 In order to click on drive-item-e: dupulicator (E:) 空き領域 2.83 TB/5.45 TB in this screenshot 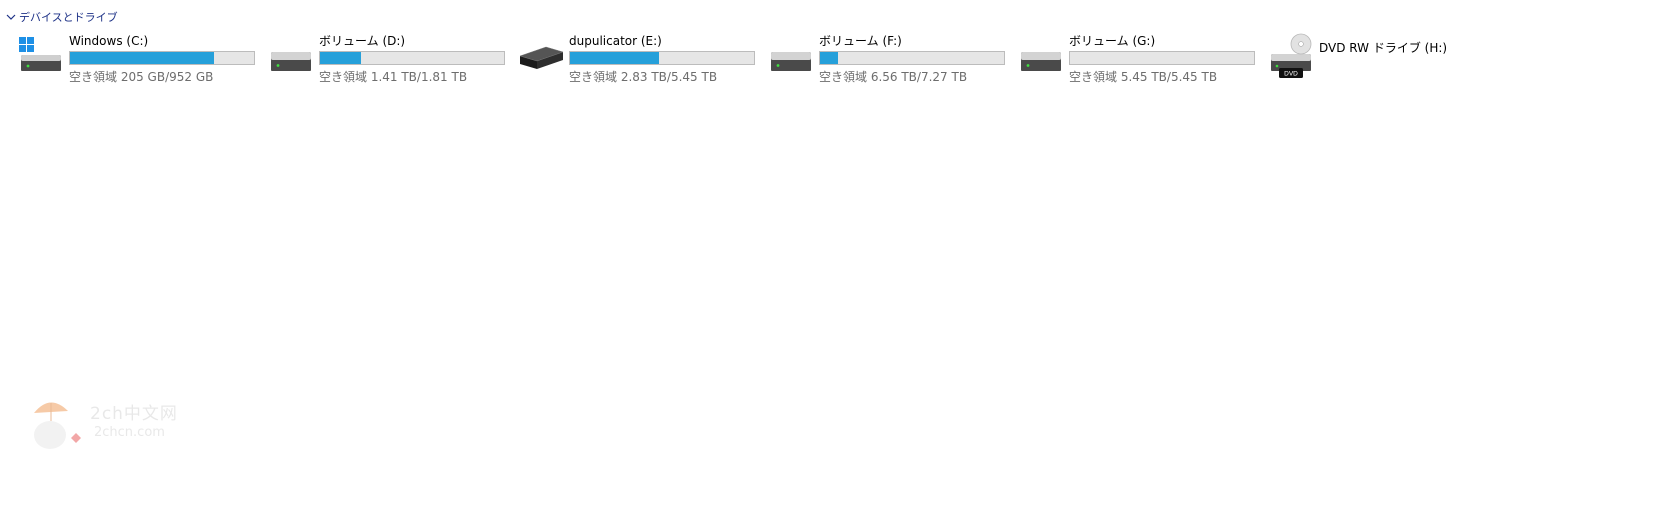, I will do `click(638, 57)`.